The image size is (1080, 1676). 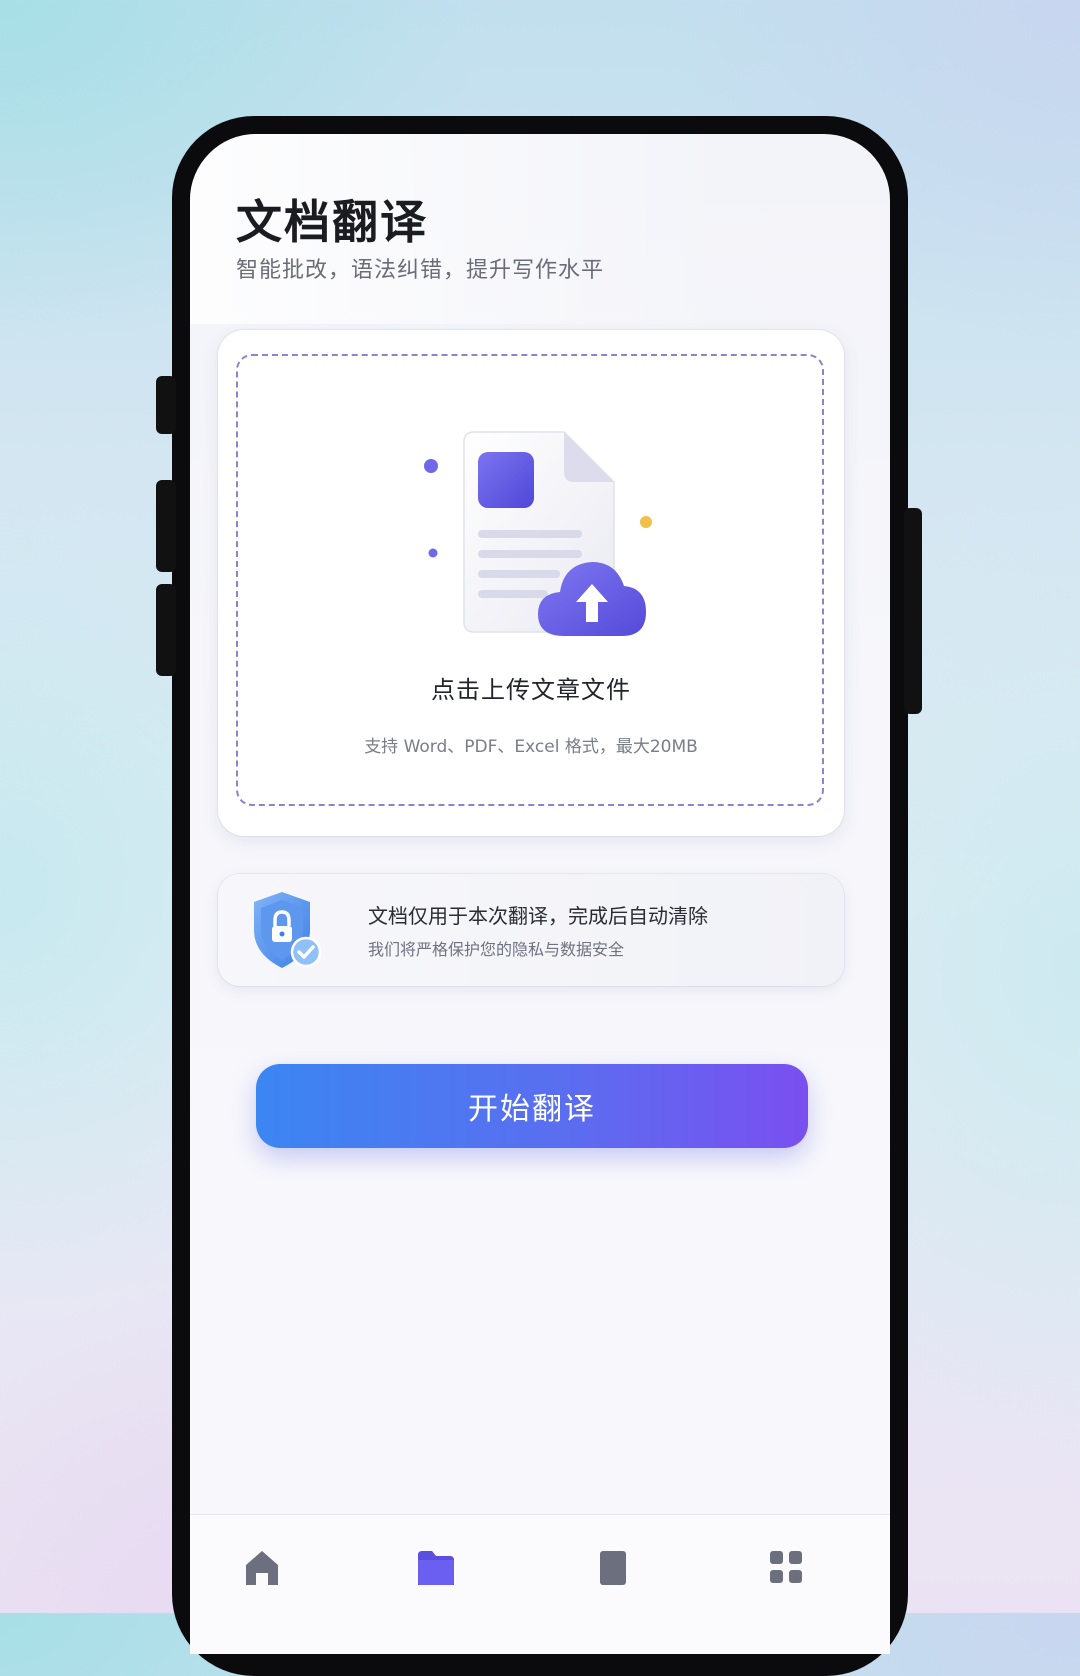 I want to click on page-title: 文档翻译, so click(x=332, y=222).